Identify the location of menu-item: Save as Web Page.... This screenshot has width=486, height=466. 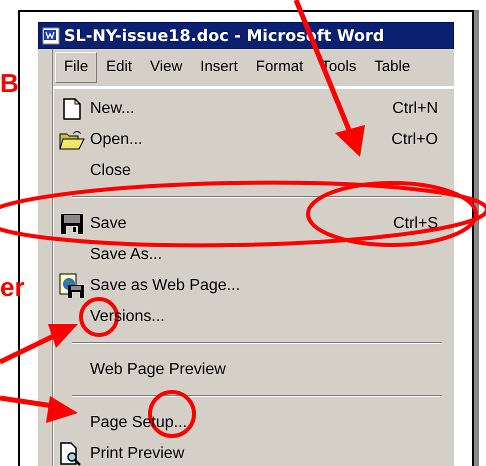
(248, 285).